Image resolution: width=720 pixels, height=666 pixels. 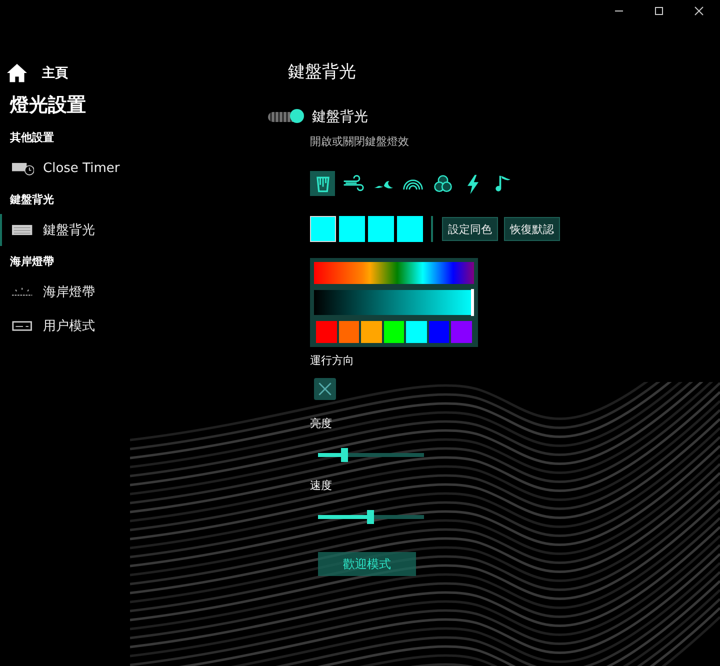 I want to click on home-link: 主頁, so click(x=130, y=73).